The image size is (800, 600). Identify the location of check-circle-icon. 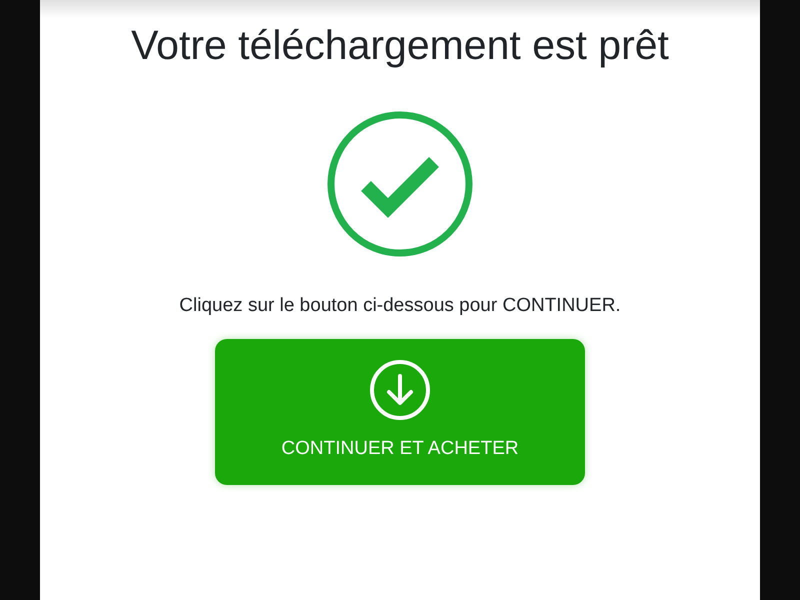
(400, 184).